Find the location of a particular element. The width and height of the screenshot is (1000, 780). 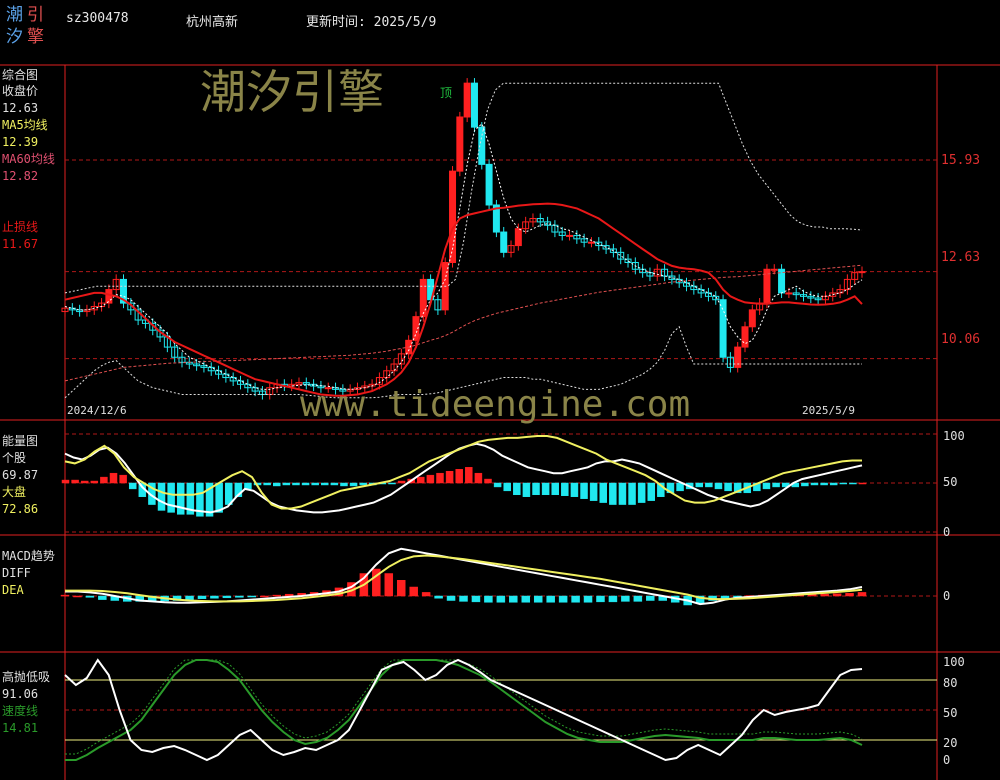

price-tick: 12.63 is located at coordinates (961, 257).